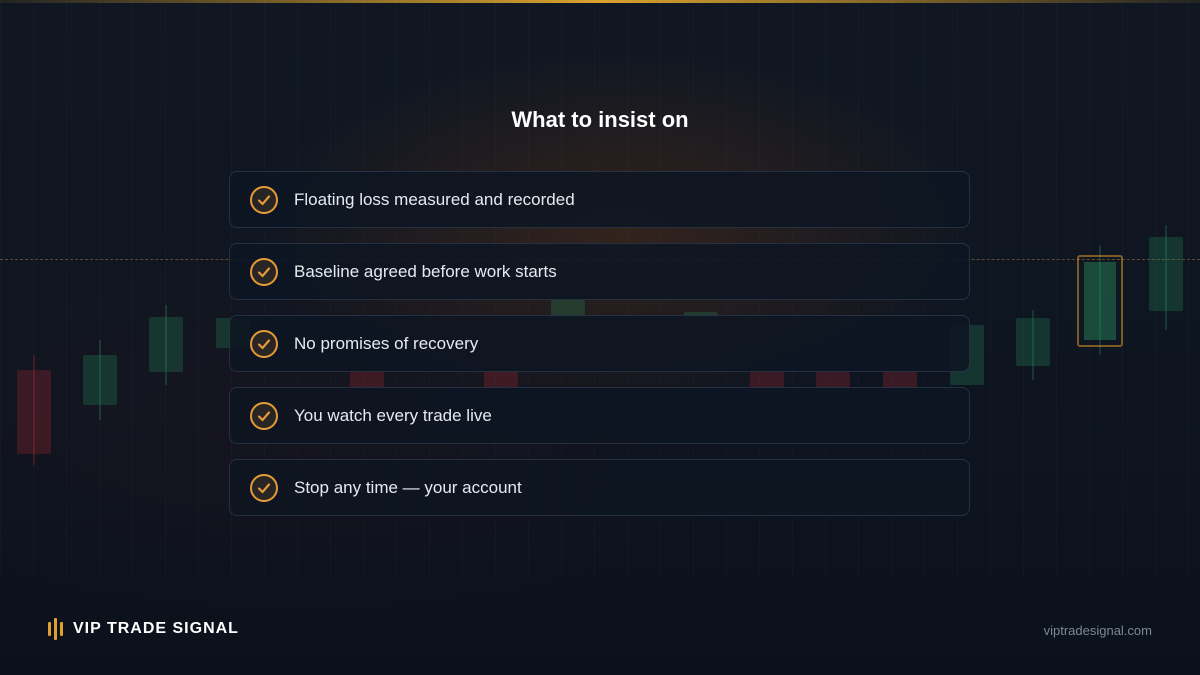 The height and width of the screenshot is (675, 1200). Describe the element at coordinates (434, 199) in the screenshot. I see `checklist-item-label: Floating loss measured and recorded` at that location.